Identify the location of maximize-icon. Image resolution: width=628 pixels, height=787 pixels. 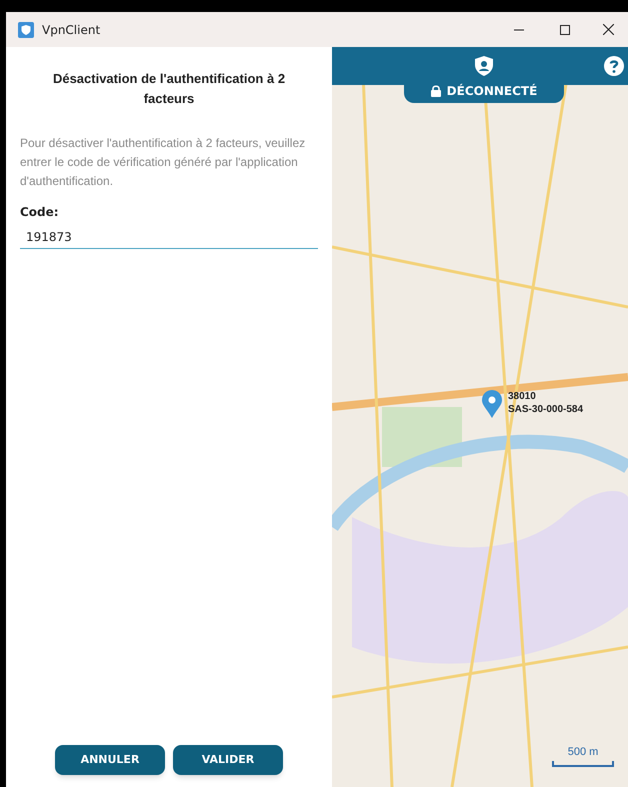
(565, 29).